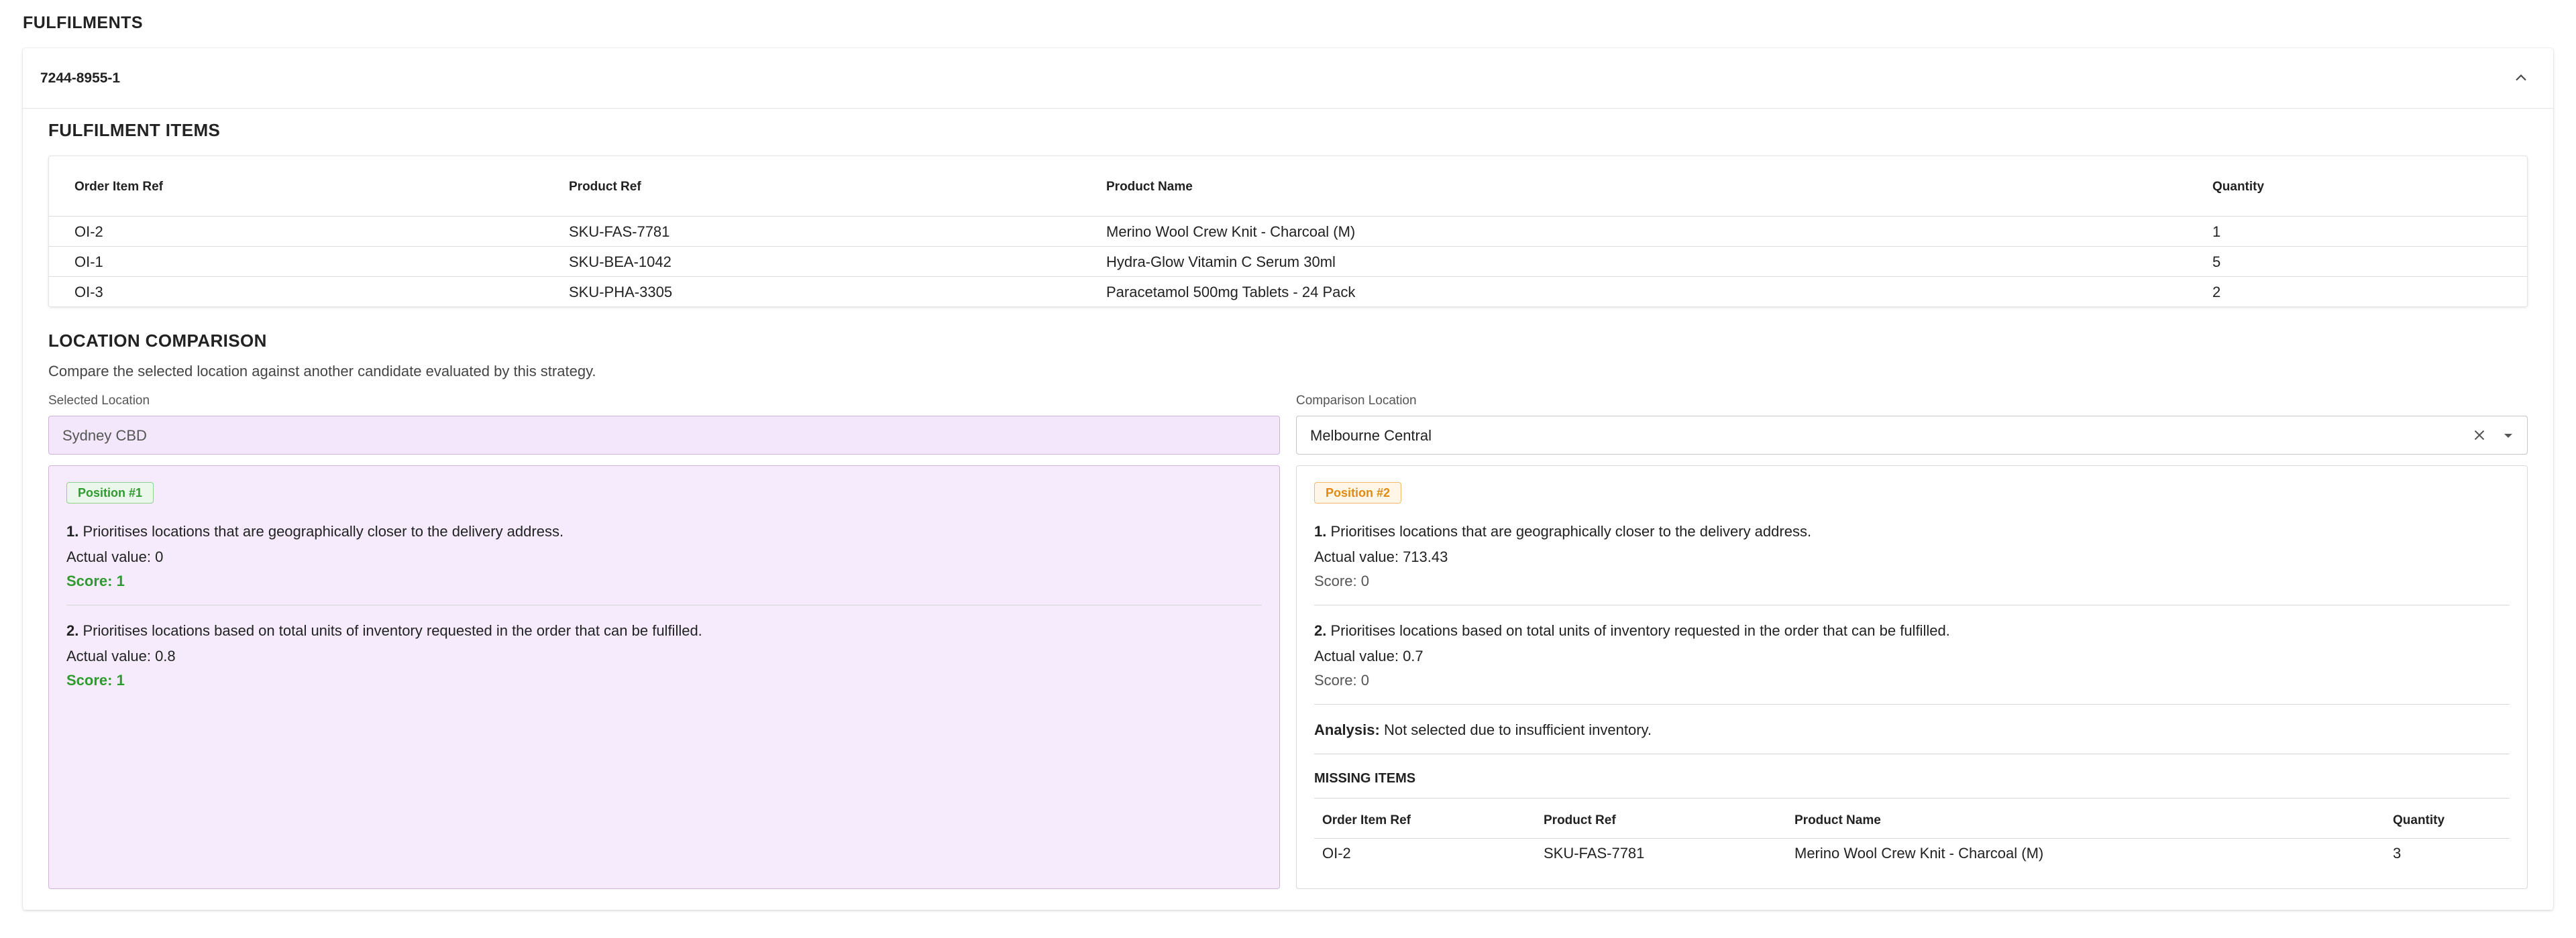 The height and width of the screenshot is (938, 2576). I want to click on table-cell: Hydra-Glow Vitamin C Serum 30ml, so click(1221, 261).